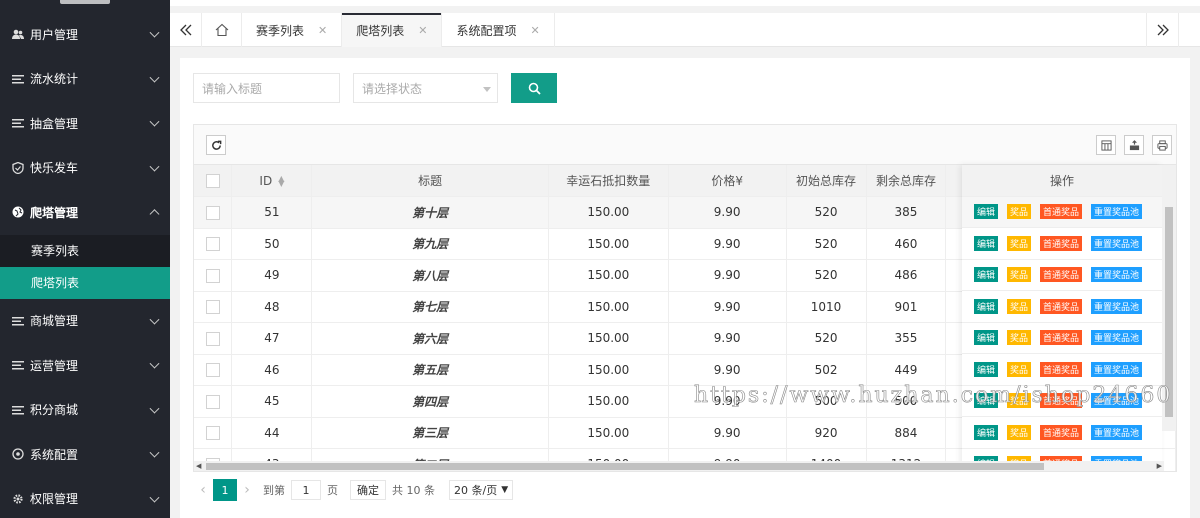 This screenshot has width=1200, height=518. Describe the element at coordinates (85, 454) in the screenshot. I see `sidebar-item-system-config: 系统配置` at that location.